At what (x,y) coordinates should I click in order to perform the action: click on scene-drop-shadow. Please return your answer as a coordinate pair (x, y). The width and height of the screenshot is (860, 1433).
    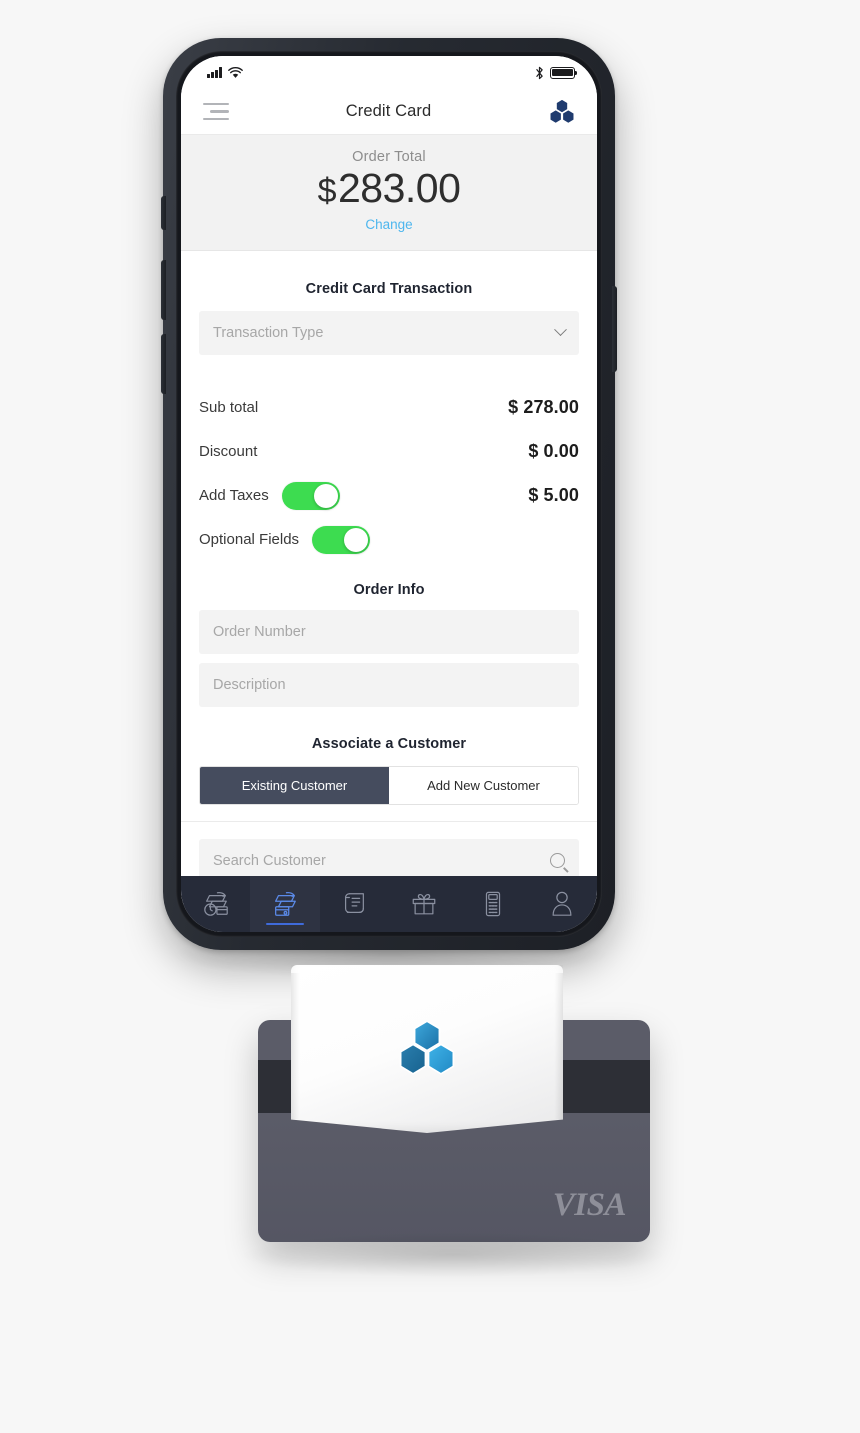
    Looking at the image, I should click on (453, 1255).